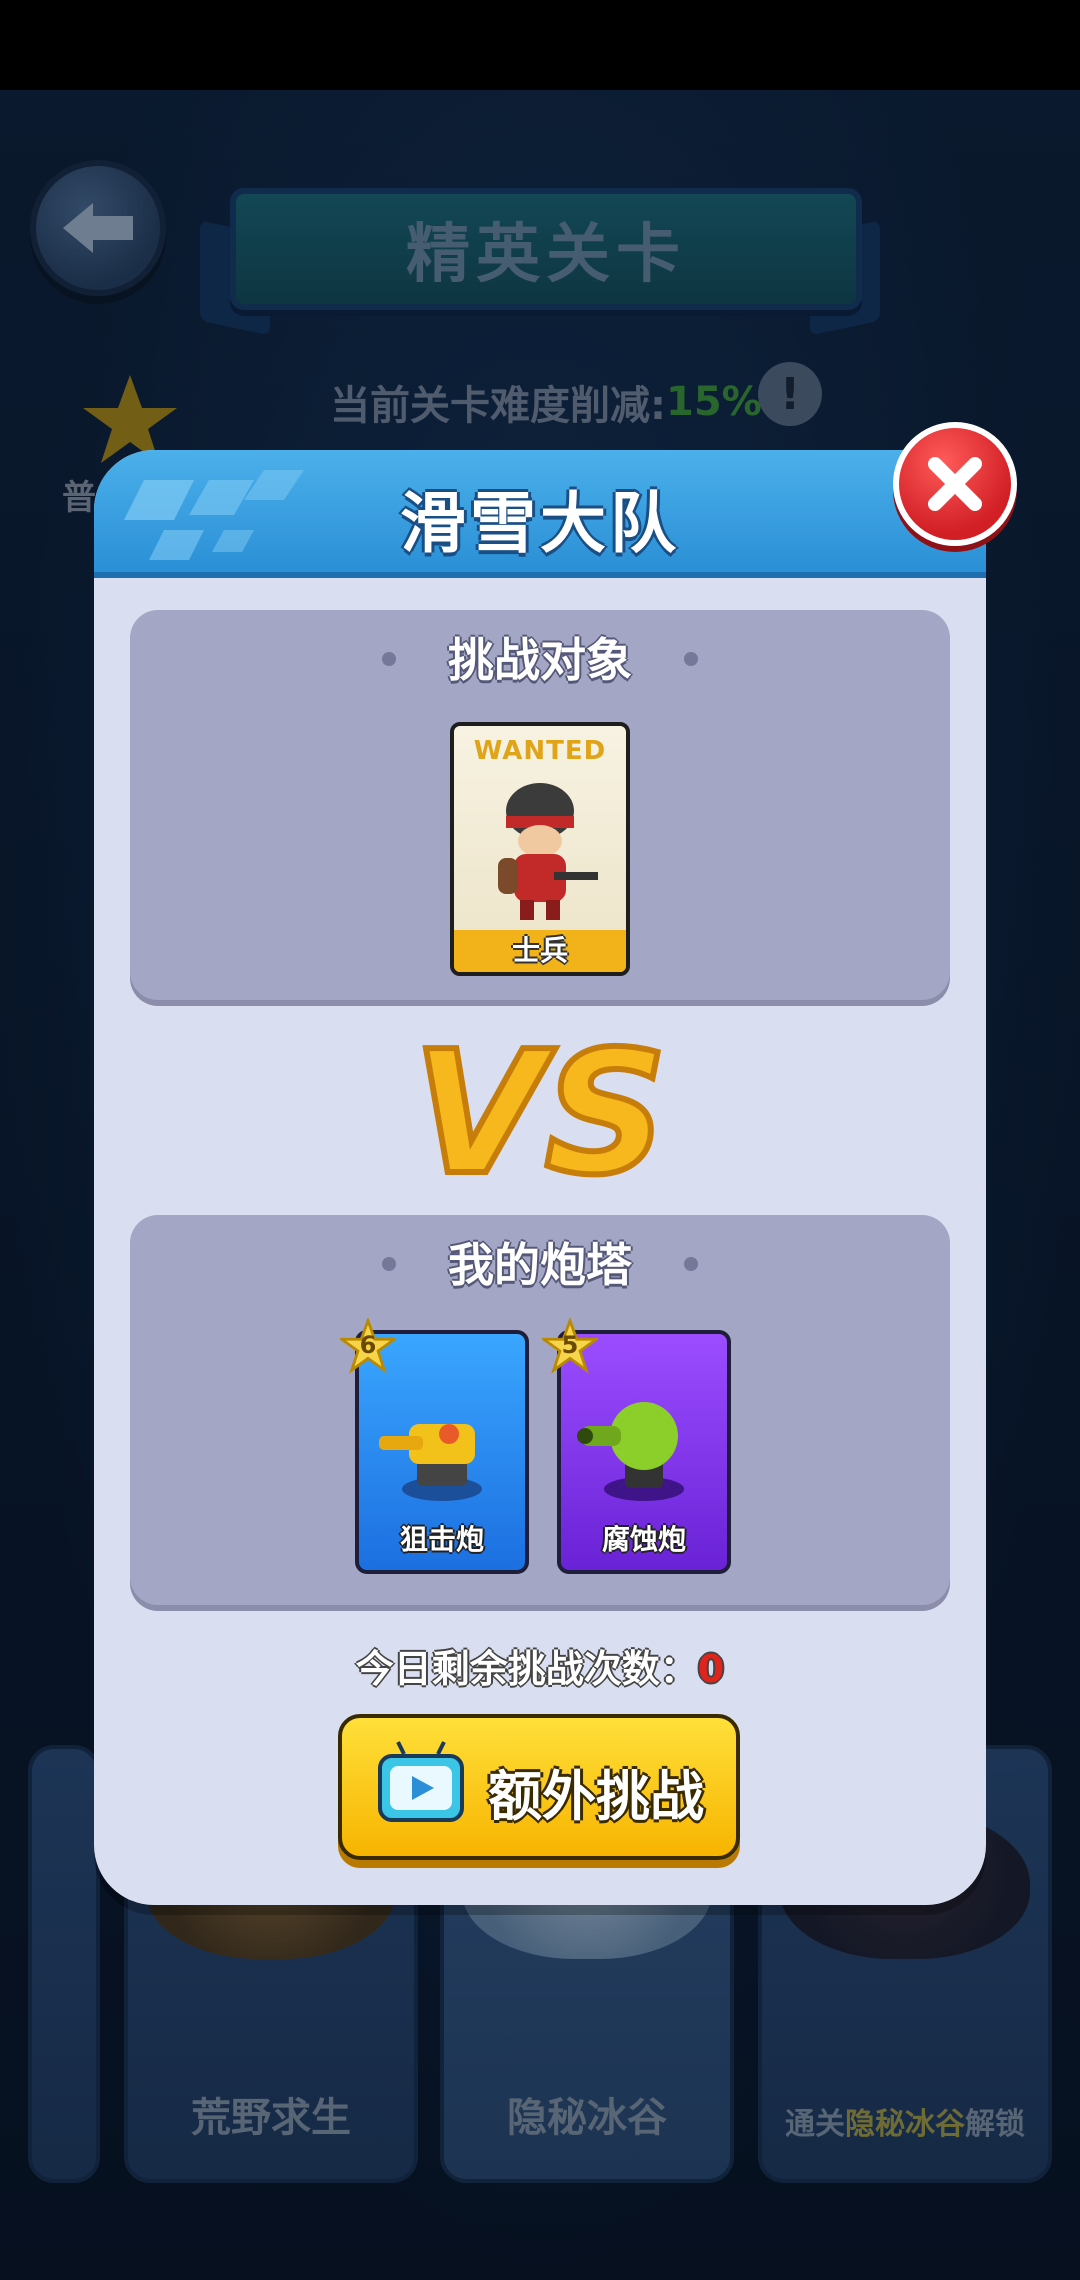  Describe the element at coordinates (540, 45) in the screenshot. I see `status-bar` at that location.